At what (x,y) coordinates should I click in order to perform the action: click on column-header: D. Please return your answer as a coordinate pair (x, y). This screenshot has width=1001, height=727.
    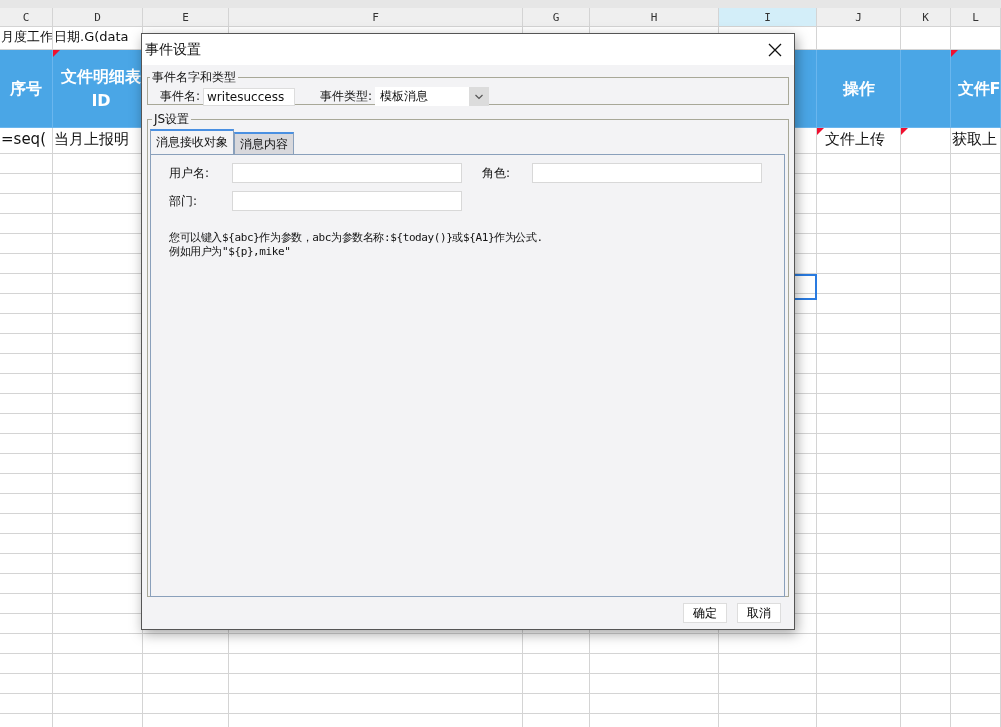
    Looking at the image, I should click on (98, 17).